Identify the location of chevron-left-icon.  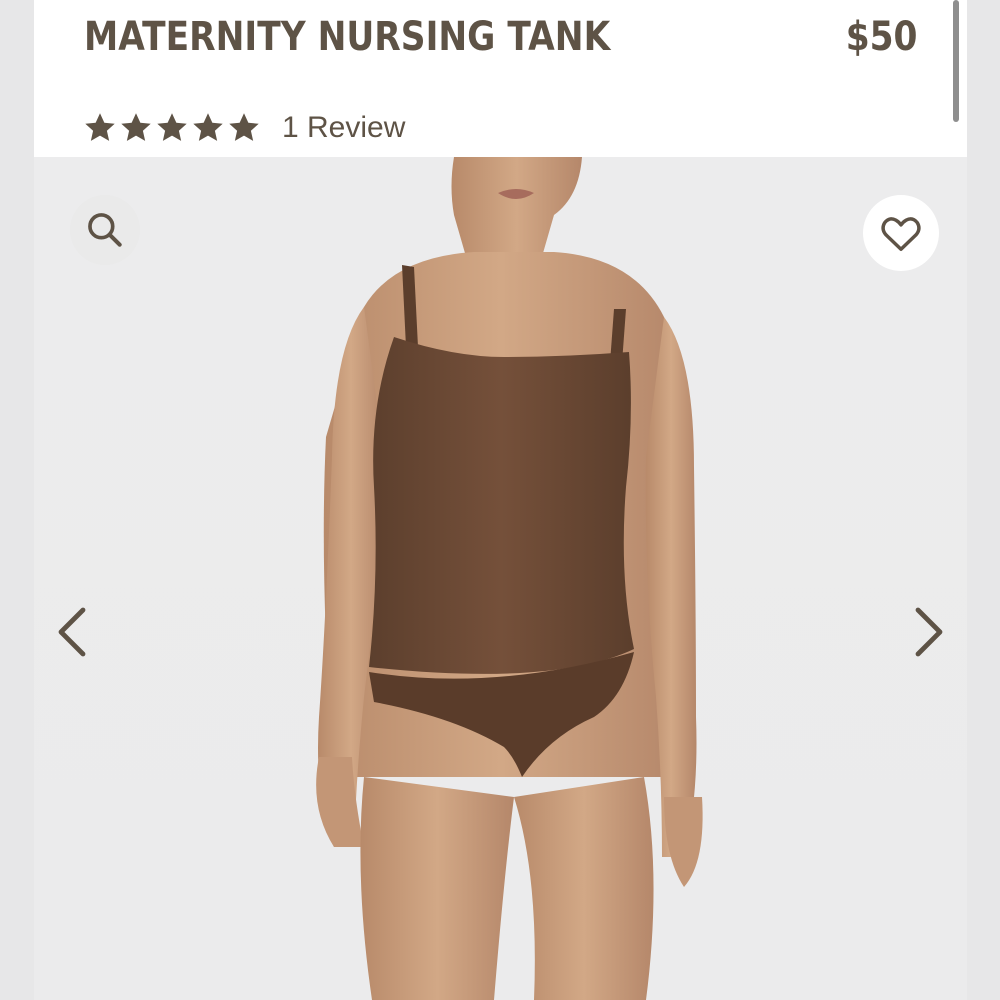
(72, 632).